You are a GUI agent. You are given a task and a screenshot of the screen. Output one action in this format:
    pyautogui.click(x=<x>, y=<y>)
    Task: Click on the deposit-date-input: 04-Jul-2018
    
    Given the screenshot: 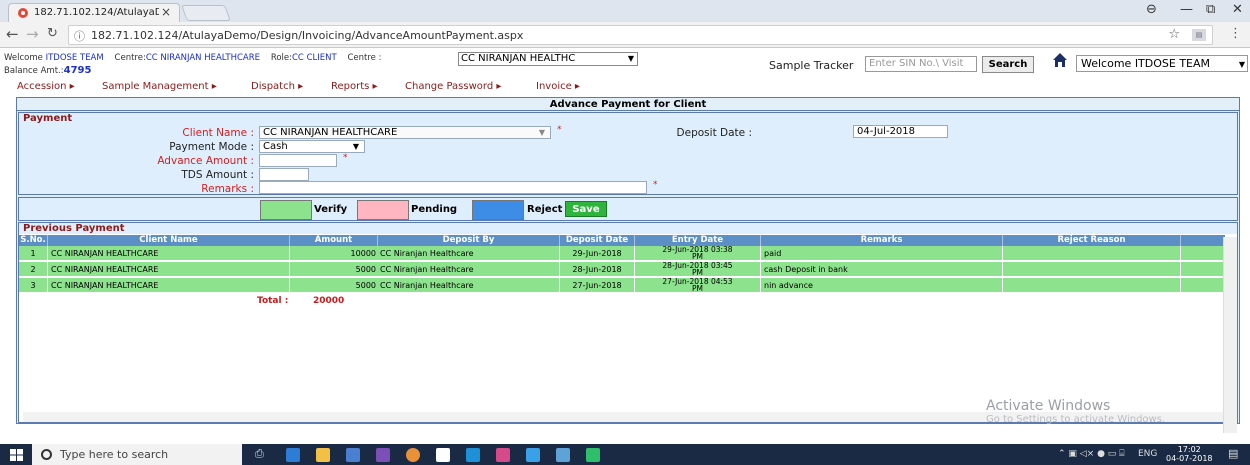 What is the action you would take?
    pyautogui.click(x=900, y=131)
    